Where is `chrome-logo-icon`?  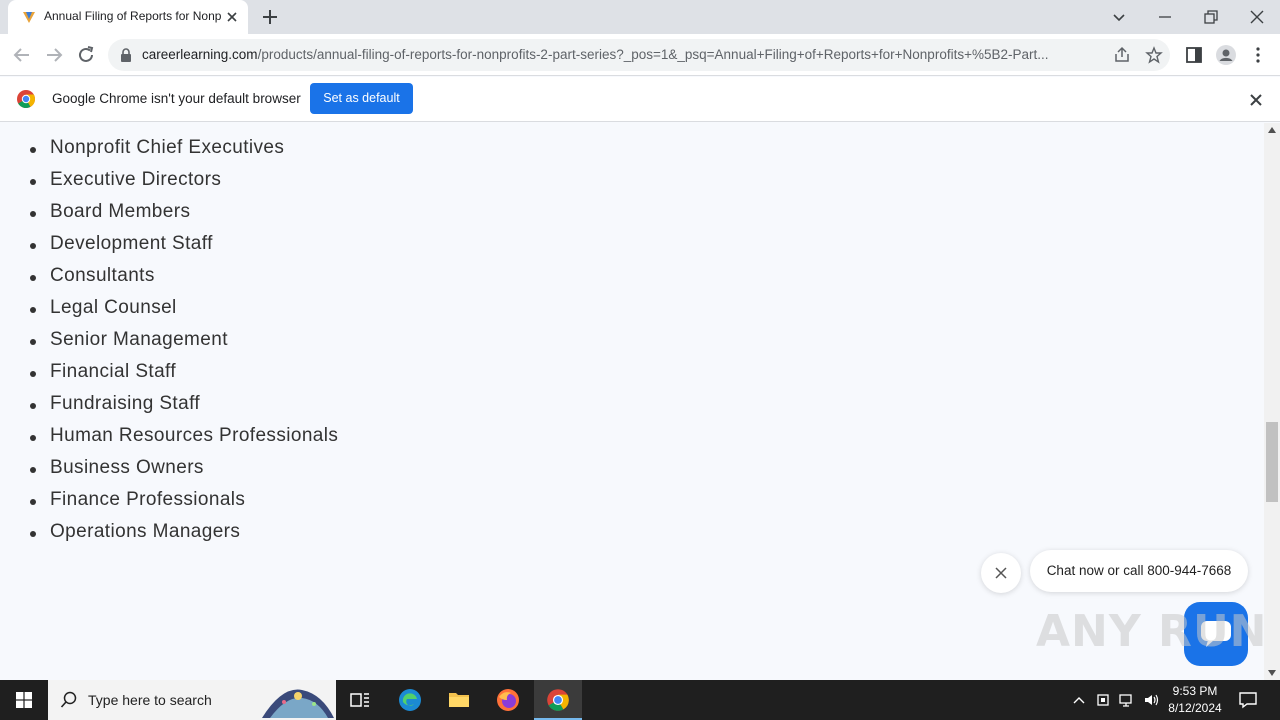 chrome-logo-icon is located at coordinates (26, 99).